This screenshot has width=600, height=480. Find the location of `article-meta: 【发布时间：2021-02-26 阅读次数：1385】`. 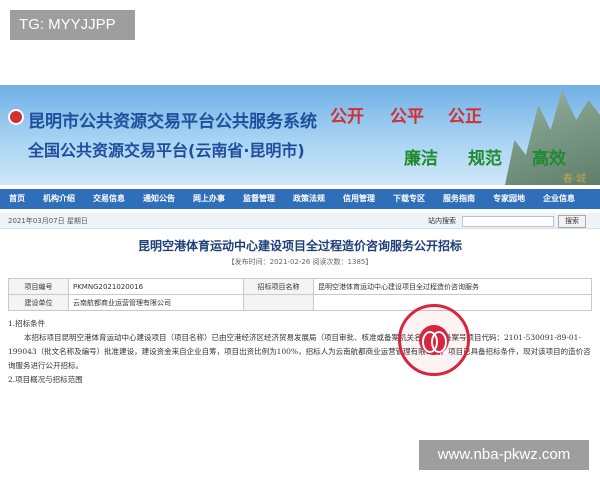

article-meta: 【发布时间：2021-02-26 阅读次数：1385】 is located at coordinates (300, 262).